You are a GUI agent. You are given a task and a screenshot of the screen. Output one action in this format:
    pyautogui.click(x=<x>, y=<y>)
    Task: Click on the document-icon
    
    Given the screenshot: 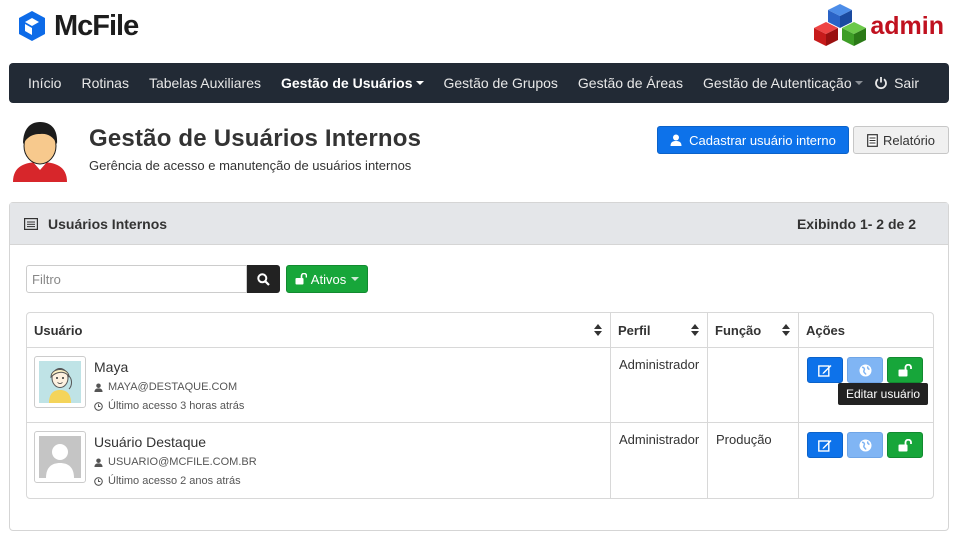 What is the action you would take?
    pyautogui.click(x=872, y=140)
    